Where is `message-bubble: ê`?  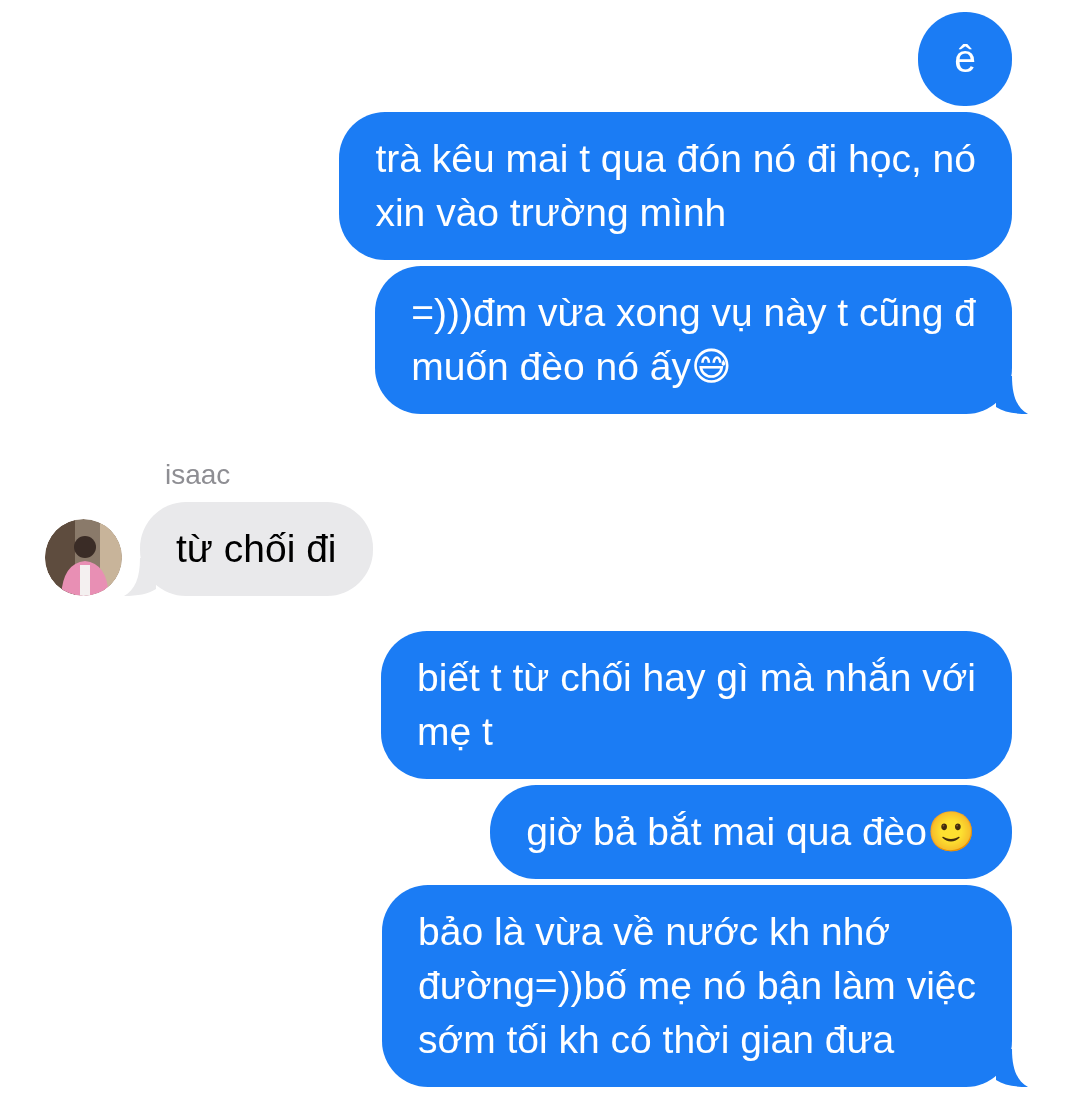 message-bubble: ê is located at coordinates (965, 59).